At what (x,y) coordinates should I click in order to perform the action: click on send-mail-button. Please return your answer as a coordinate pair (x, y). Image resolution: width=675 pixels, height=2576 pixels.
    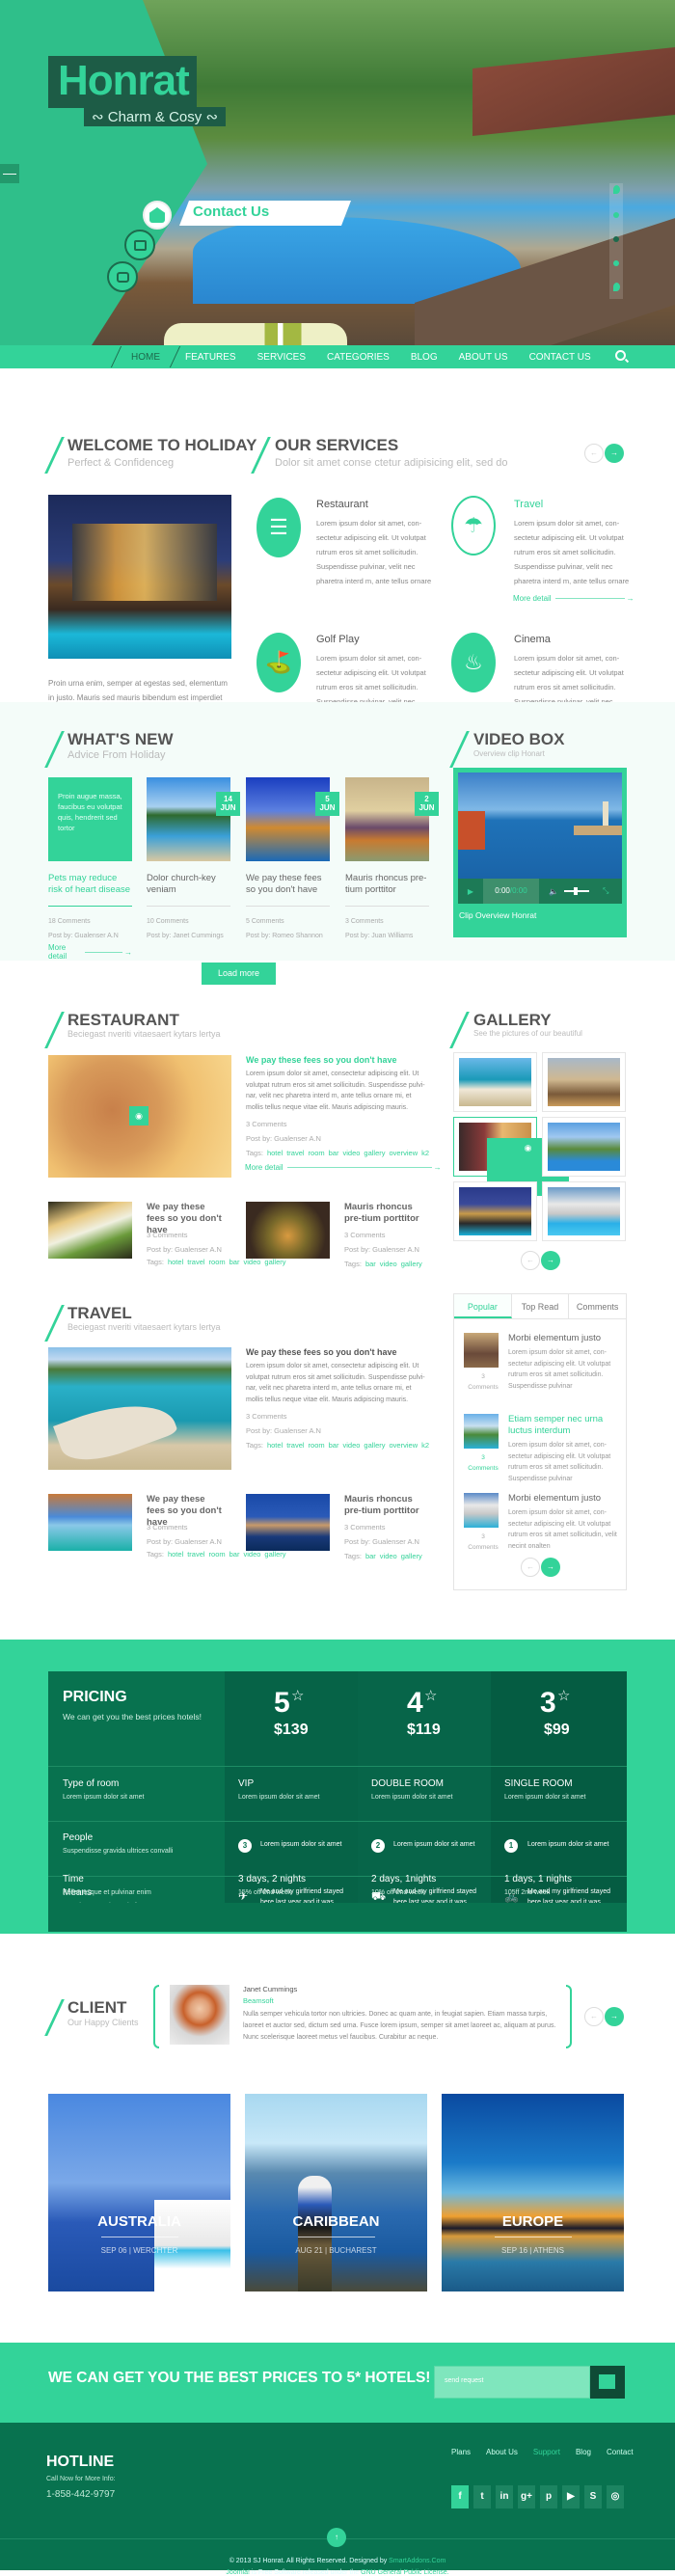
    Looking at the image, I should click on (607, 2382).